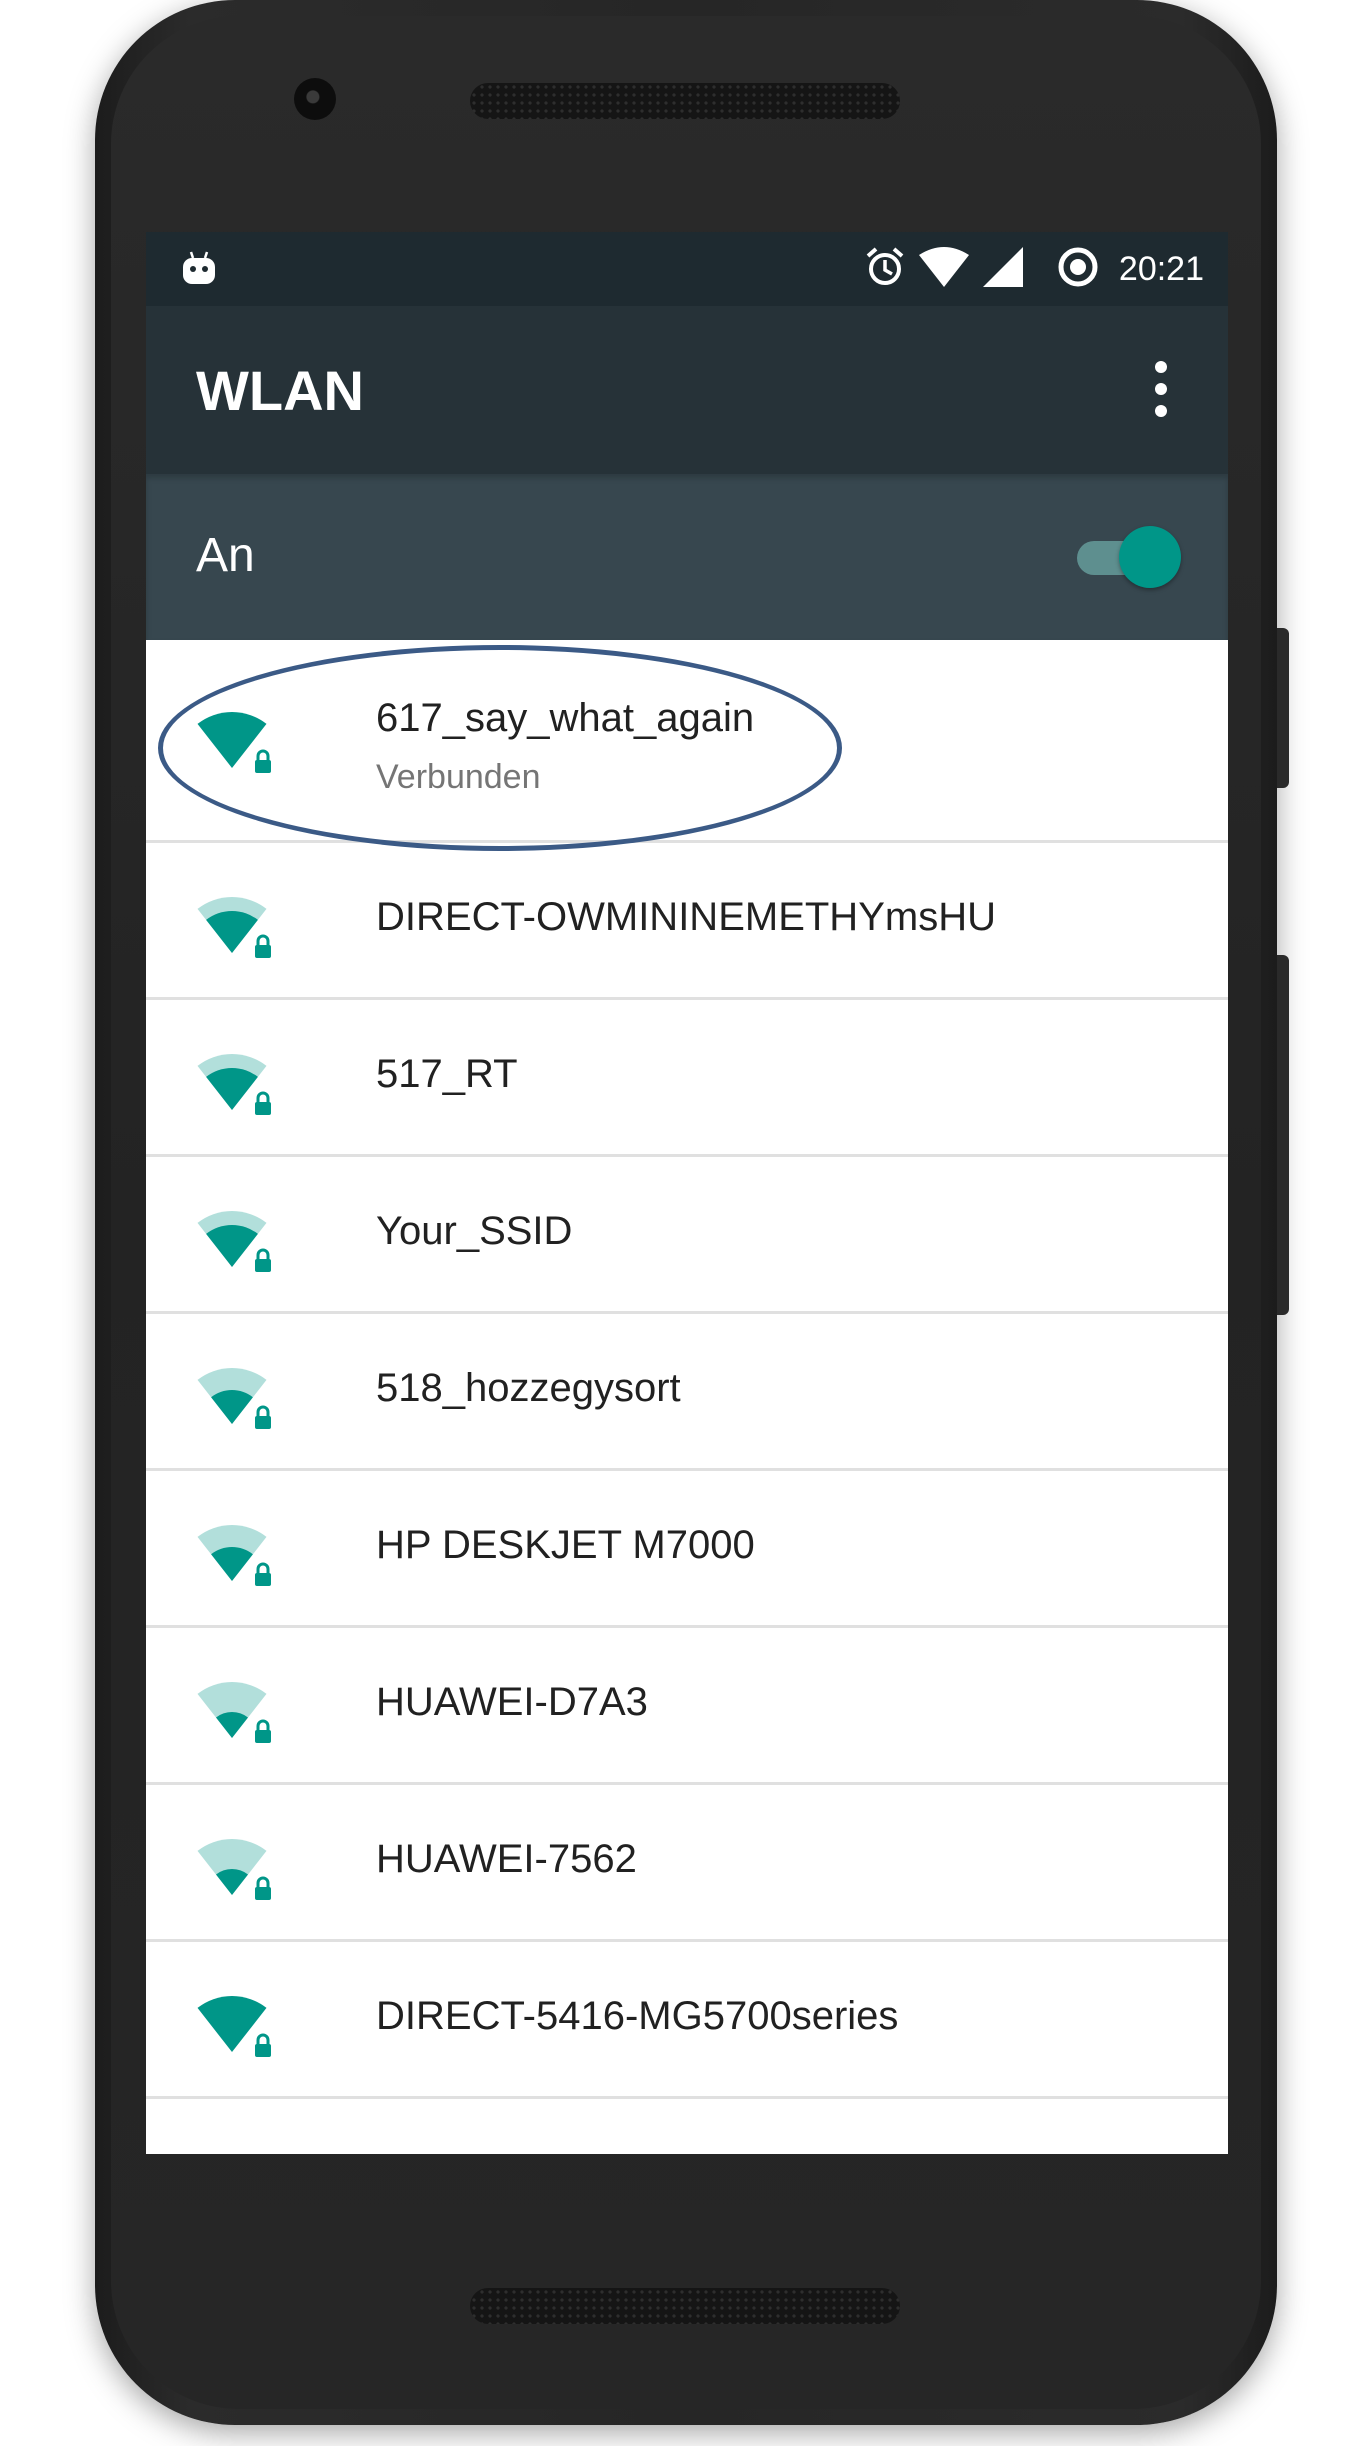  Describe the element at coordinates (687, 1078) in the screenshot. I see `network-row: 517_RT` at that location.